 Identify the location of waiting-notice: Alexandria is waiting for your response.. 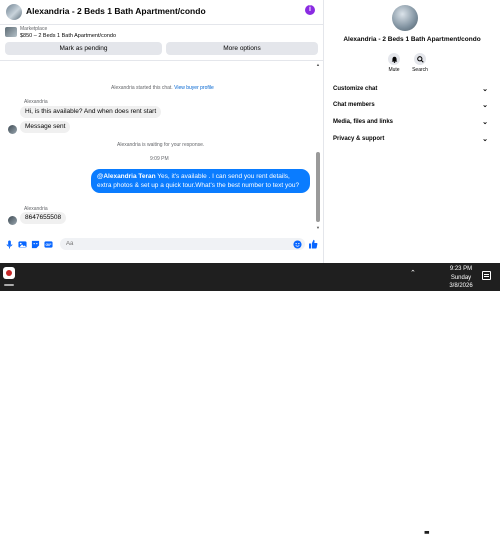
(161, 145).